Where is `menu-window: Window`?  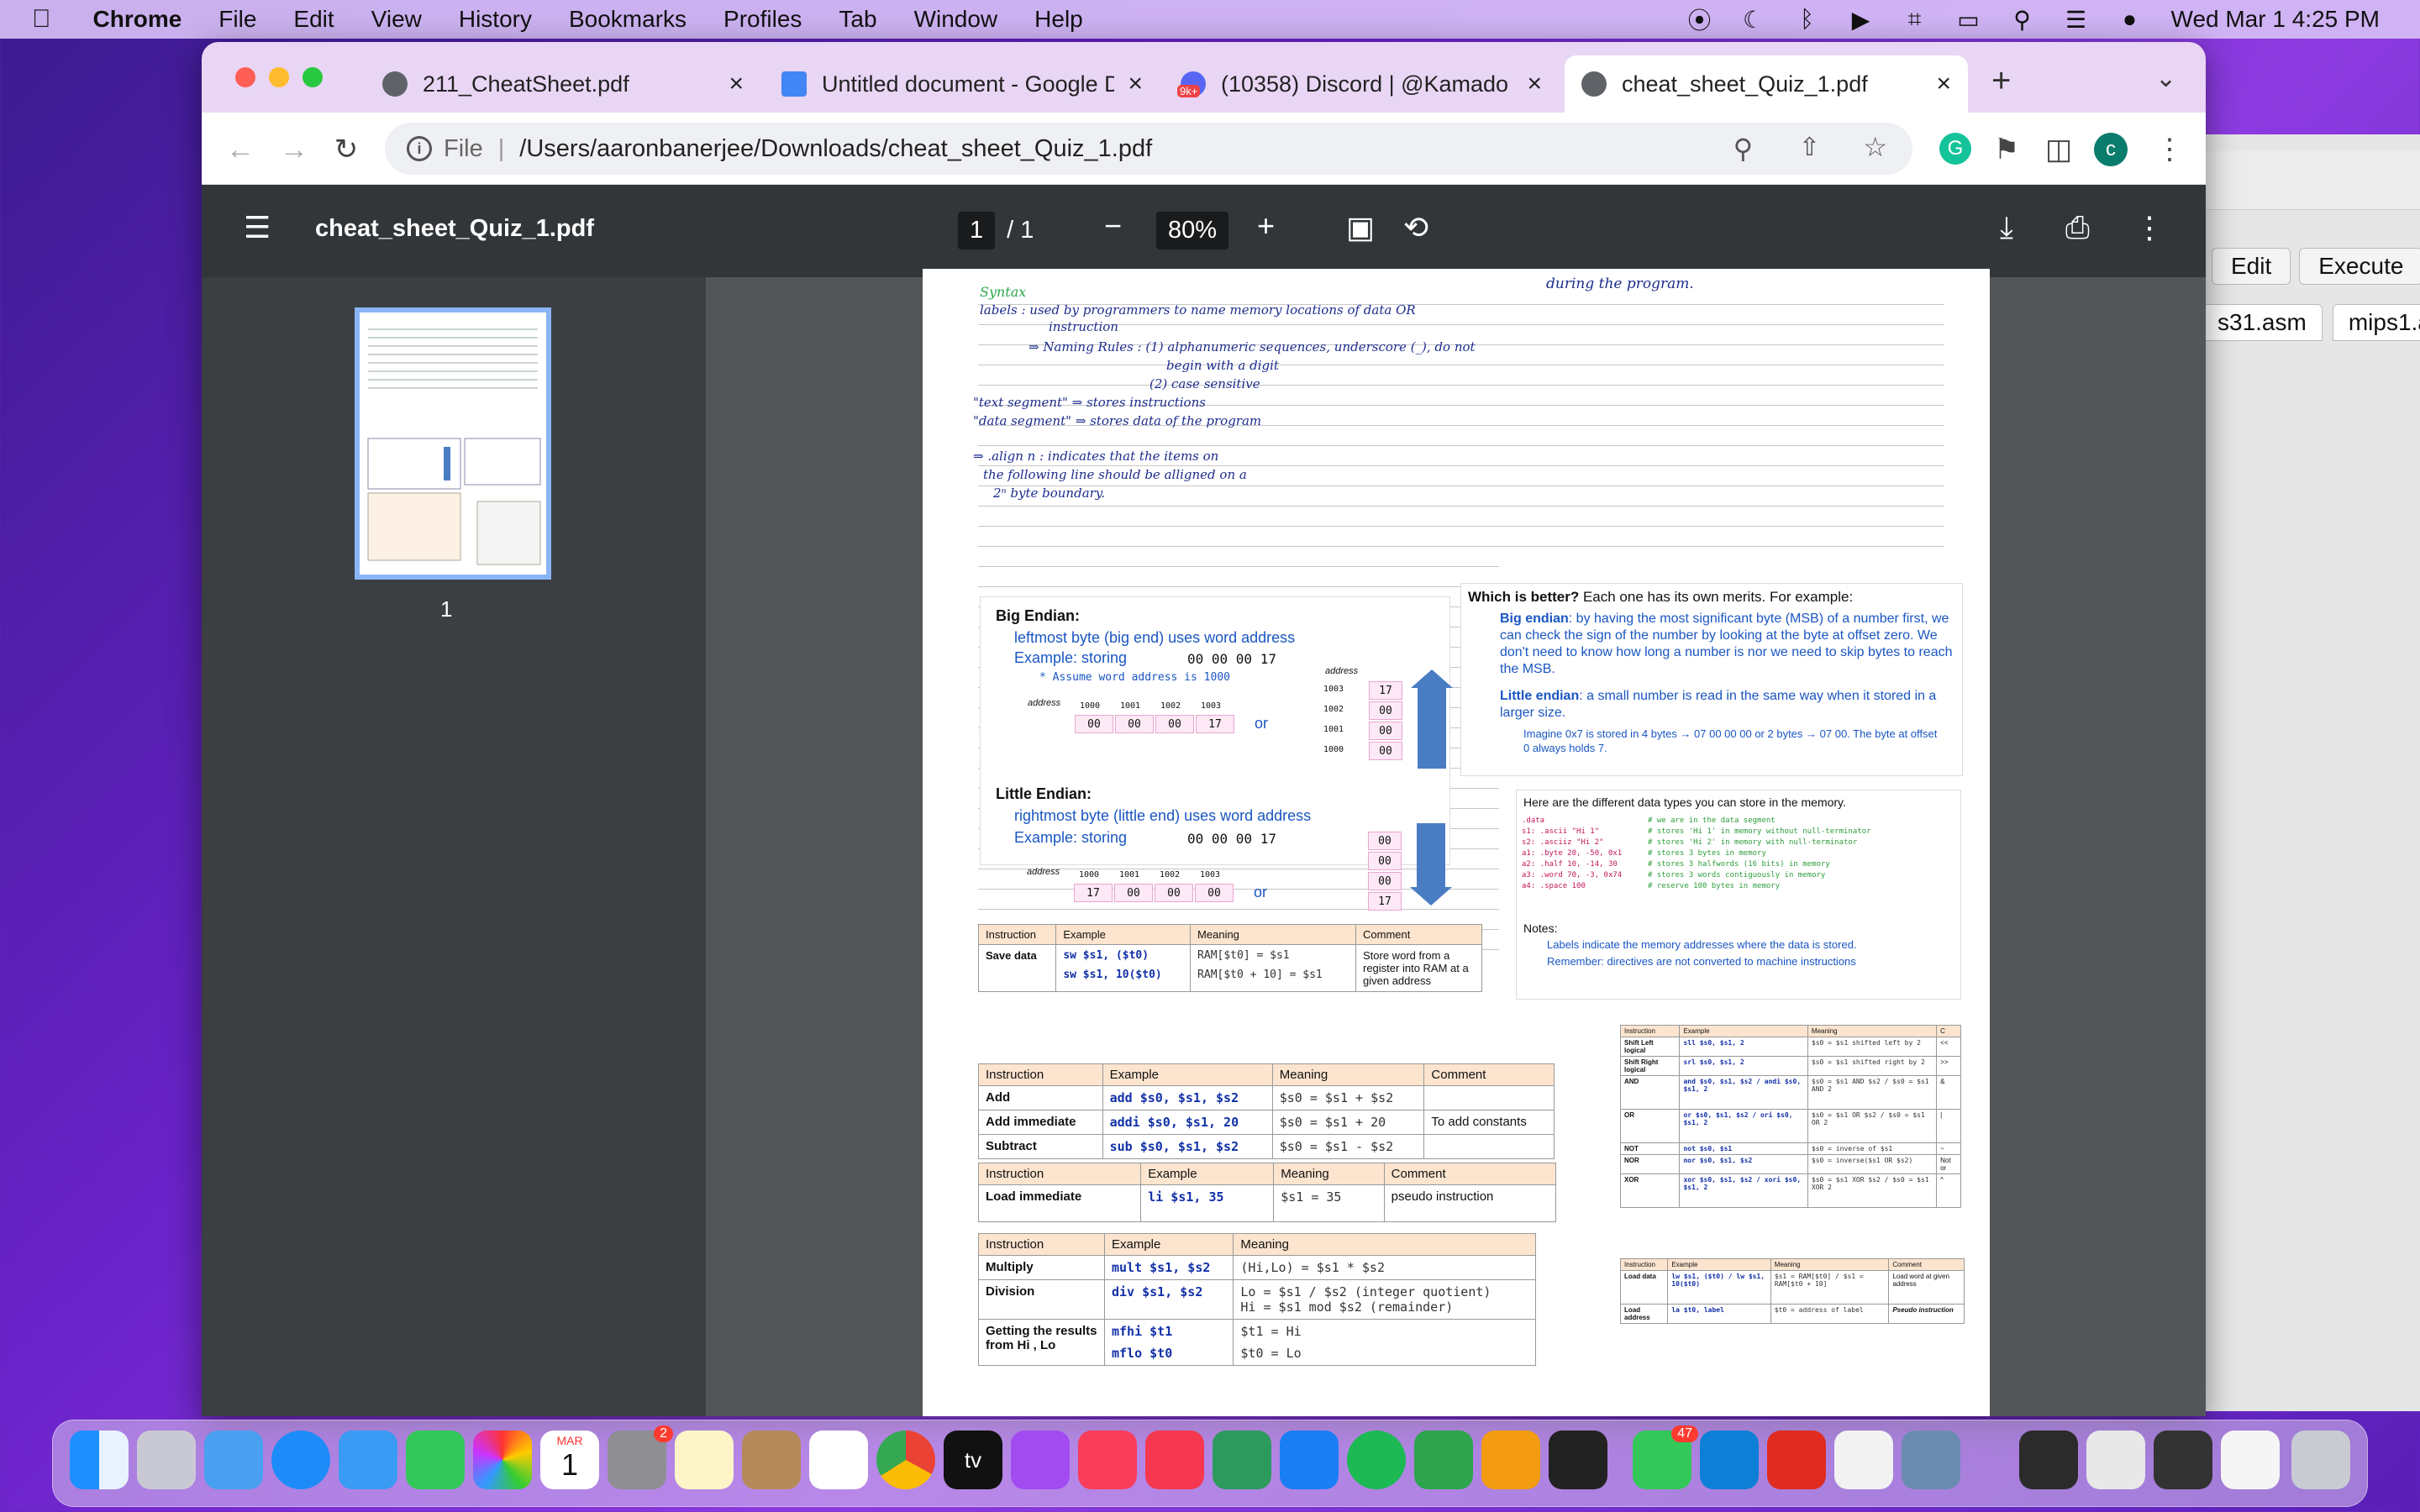 menu-window: Window is located at coordinates (956, 19).